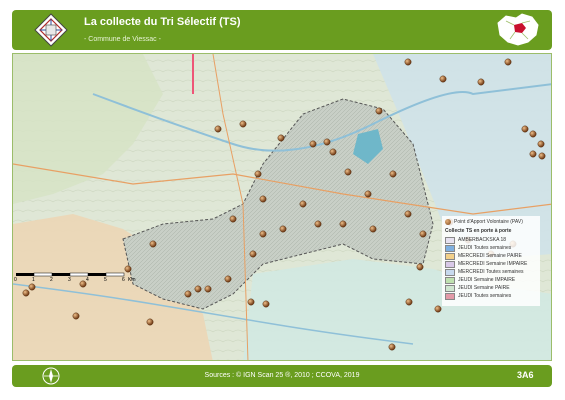  Describe the element at coordinates (448, 222) in the screenshot. I see `pav-symbol-icon` at that location.